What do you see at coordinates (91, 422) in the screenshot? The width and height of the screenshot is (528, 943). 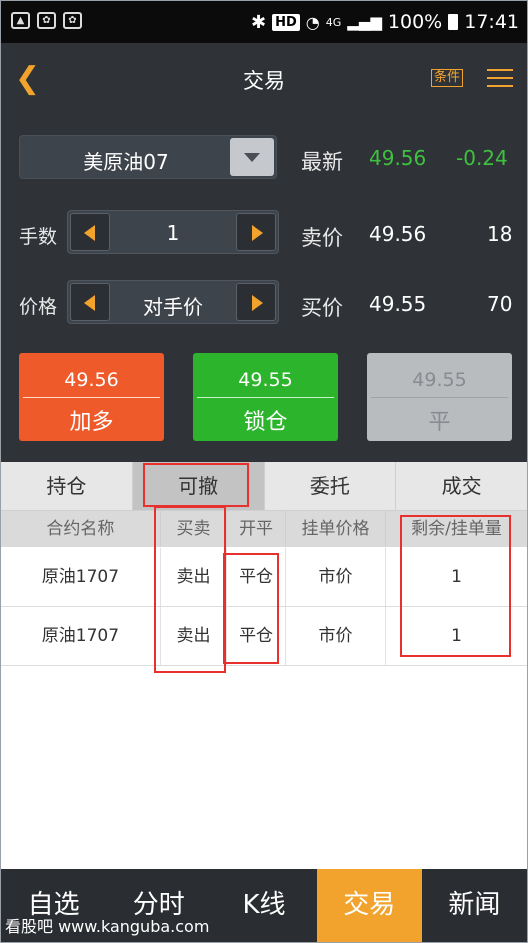 I see `add-long-label: 加多` at bounding box center [91, 422].